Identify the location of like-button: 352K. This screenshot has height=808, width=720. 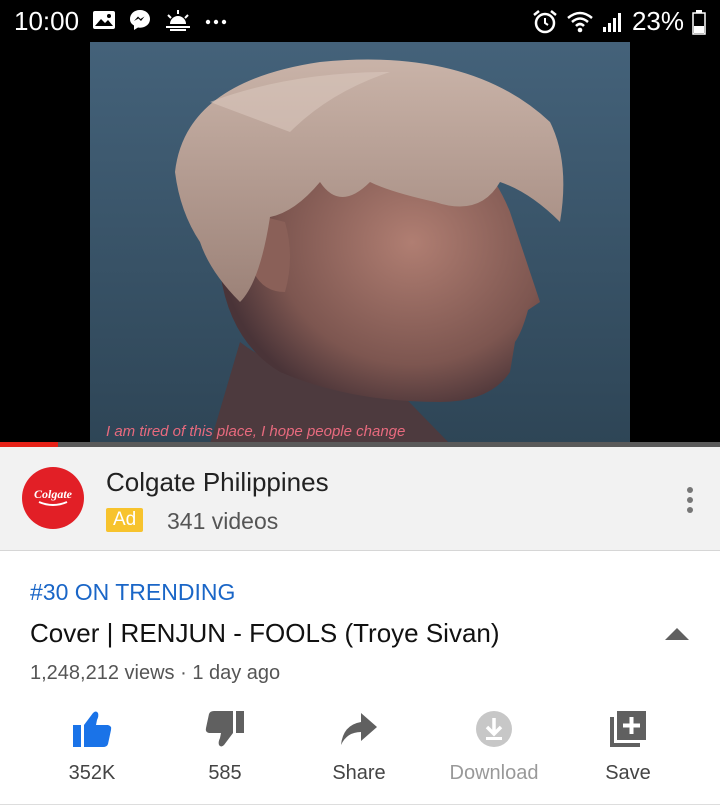
(92, 745).